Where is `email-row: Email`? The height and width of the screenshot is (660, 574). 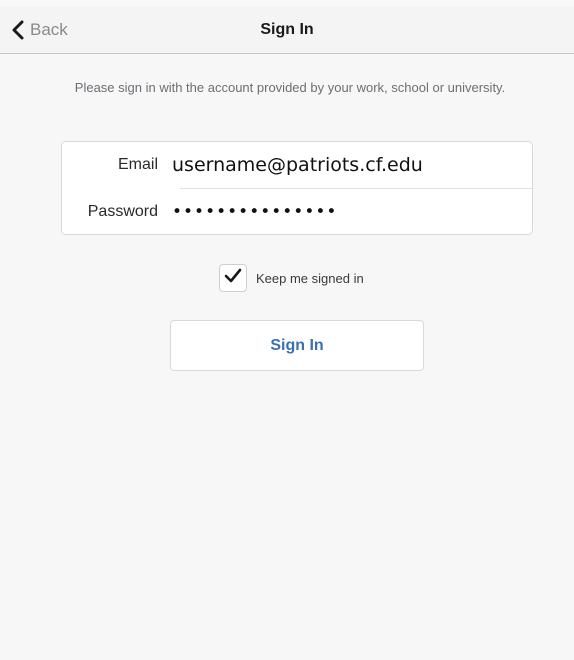
email-row: Email is located at coordinates (297, 165).